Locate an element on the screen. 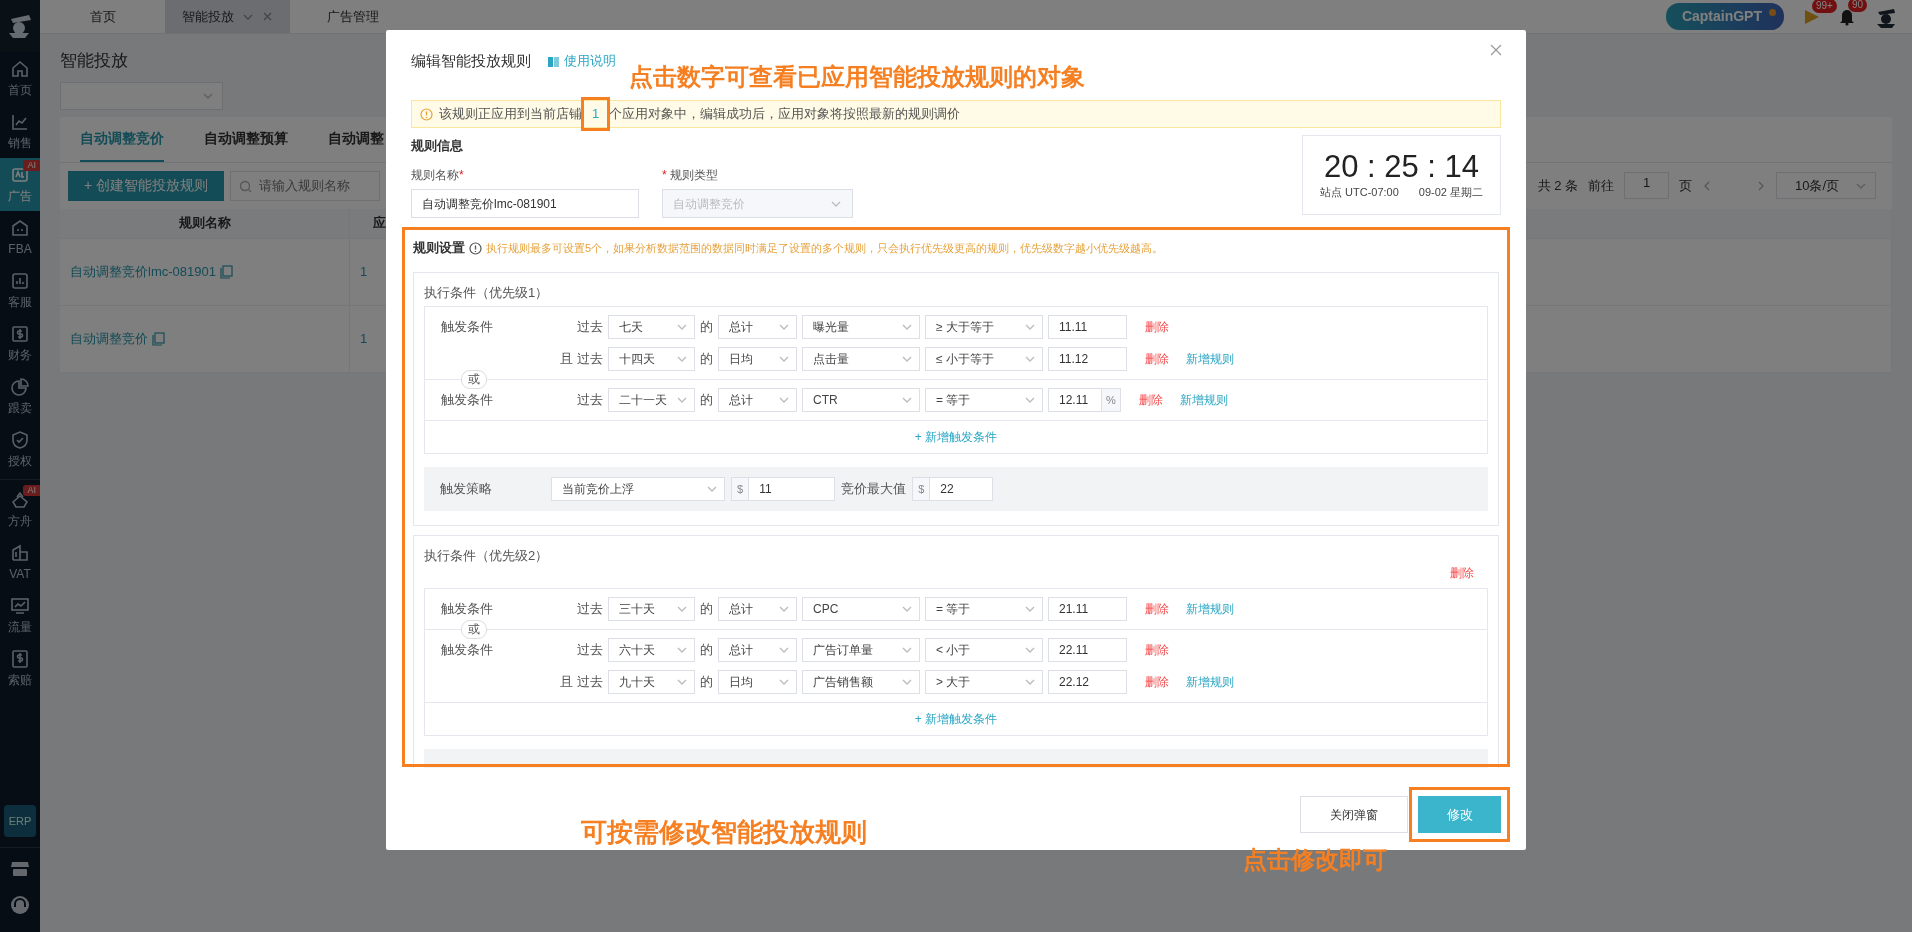  metric-select: CPC is located at coordinates (861, 608).